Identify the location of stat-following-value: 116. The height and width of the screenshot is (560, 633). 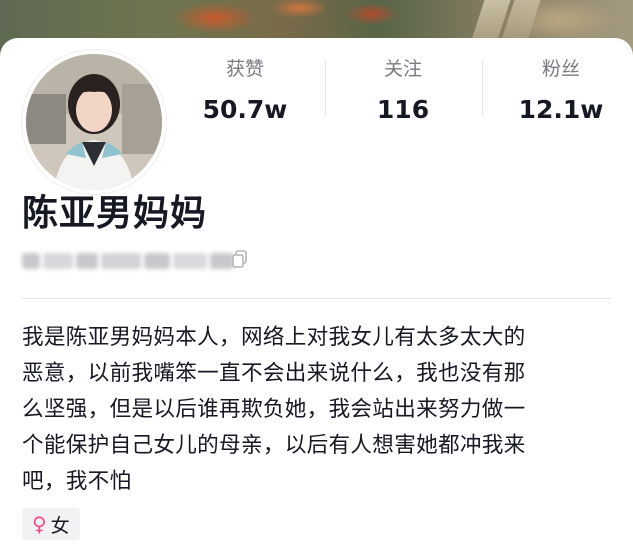
(403, 109).